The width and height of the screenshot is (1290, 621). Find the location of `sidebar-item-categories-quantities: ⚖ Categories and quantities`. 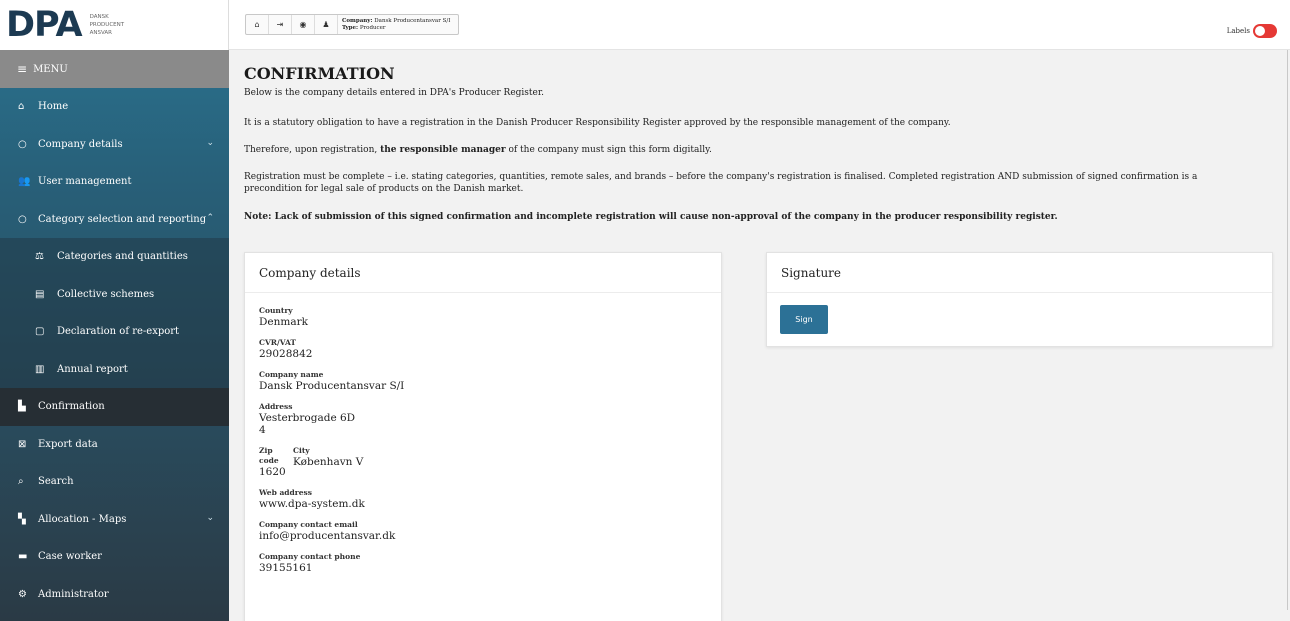

sidebar-item-categories-quantities: ⚖ Categories and quantities is located at coordinates (114, 257).